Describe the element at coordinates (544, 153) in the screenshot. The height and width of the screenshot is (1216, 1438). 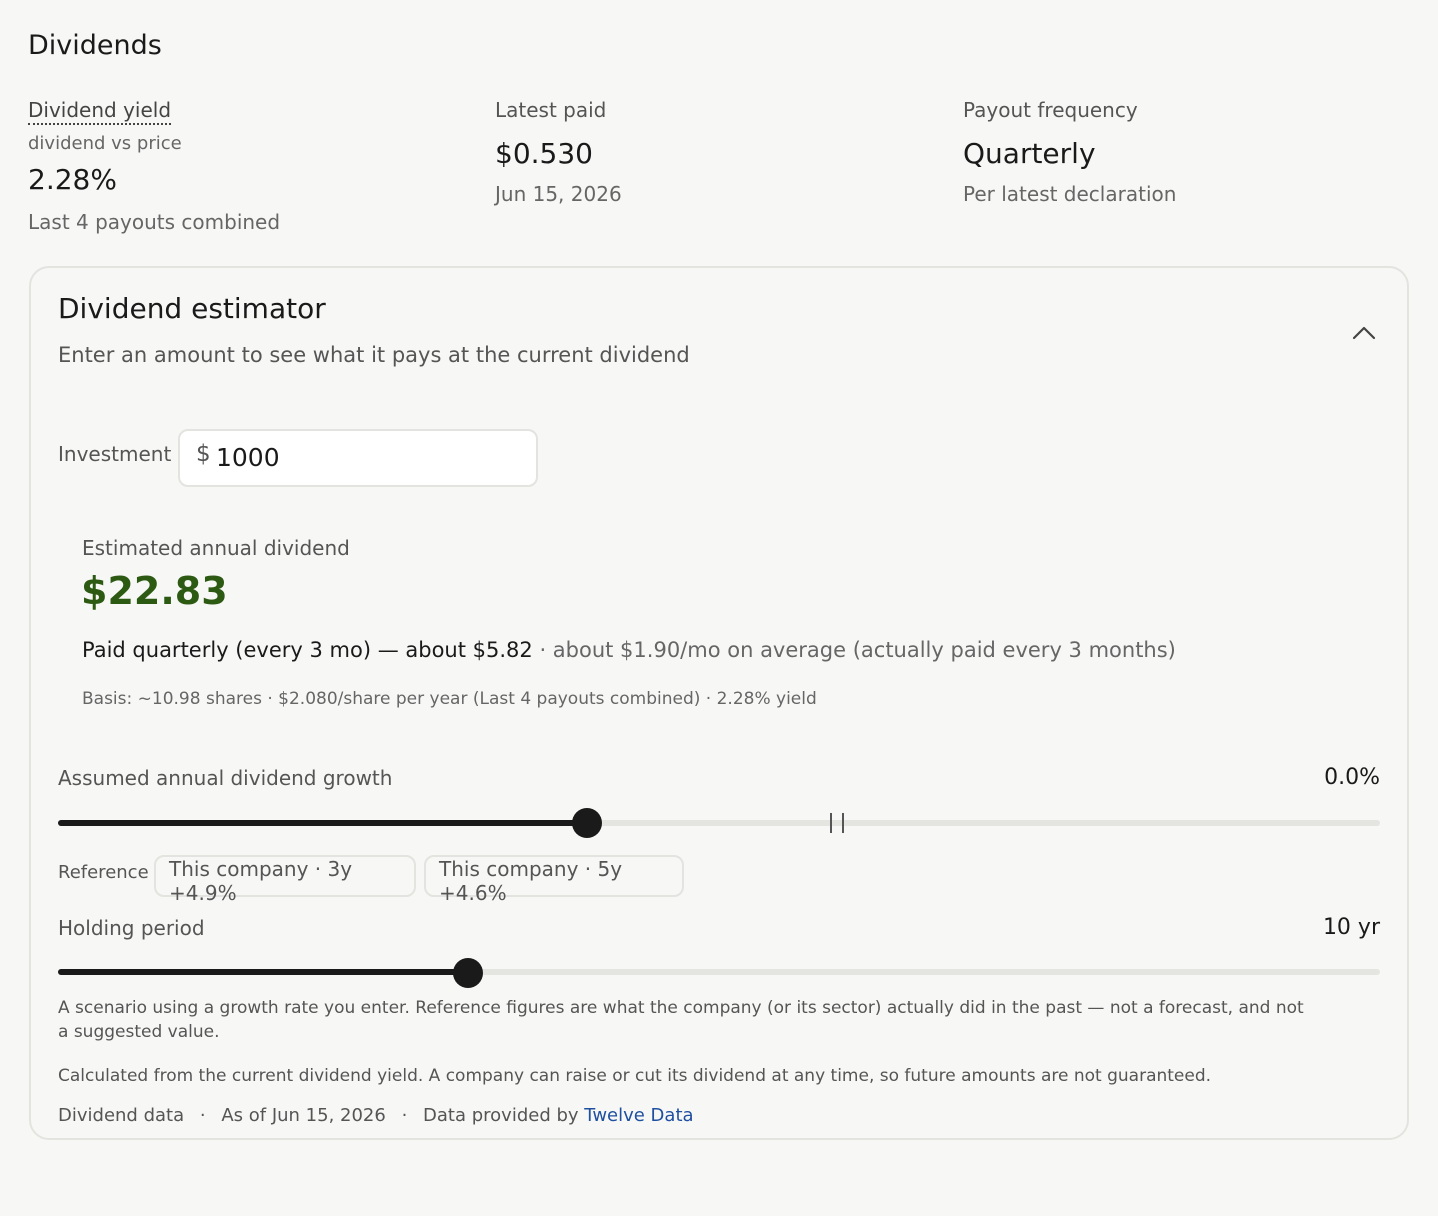
I see `latest-paid-value: $0.530` at that location.